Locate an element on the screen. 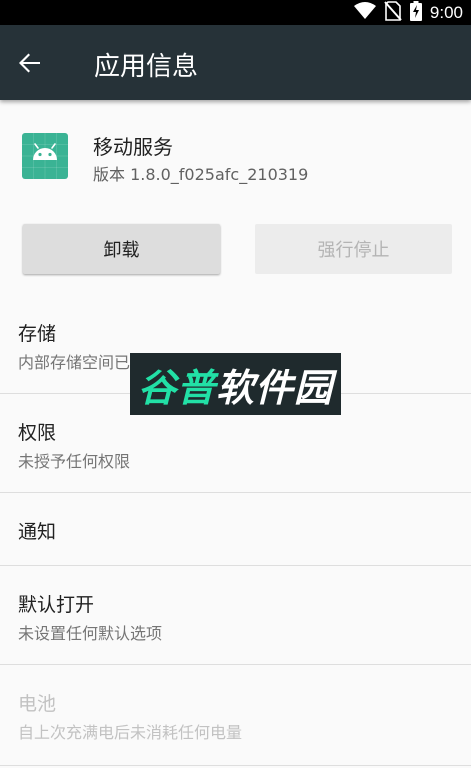 Image resolution: width=471 pixels, height=768 pixels. permissions-title: 权限 is located at coordinates (37, 433).